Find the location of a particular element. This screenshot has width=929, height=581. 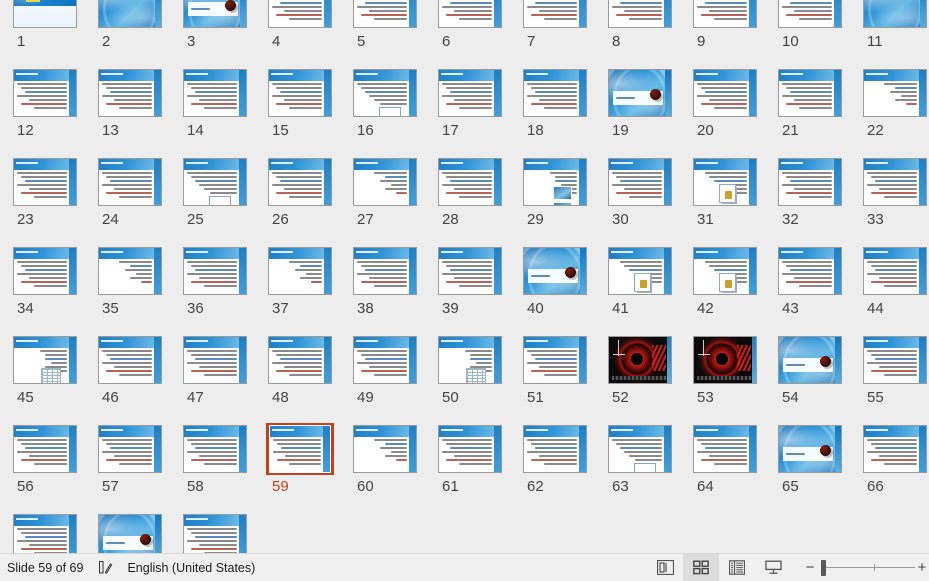

slide-cell-63: 63 is located at coordinates (648, 467).